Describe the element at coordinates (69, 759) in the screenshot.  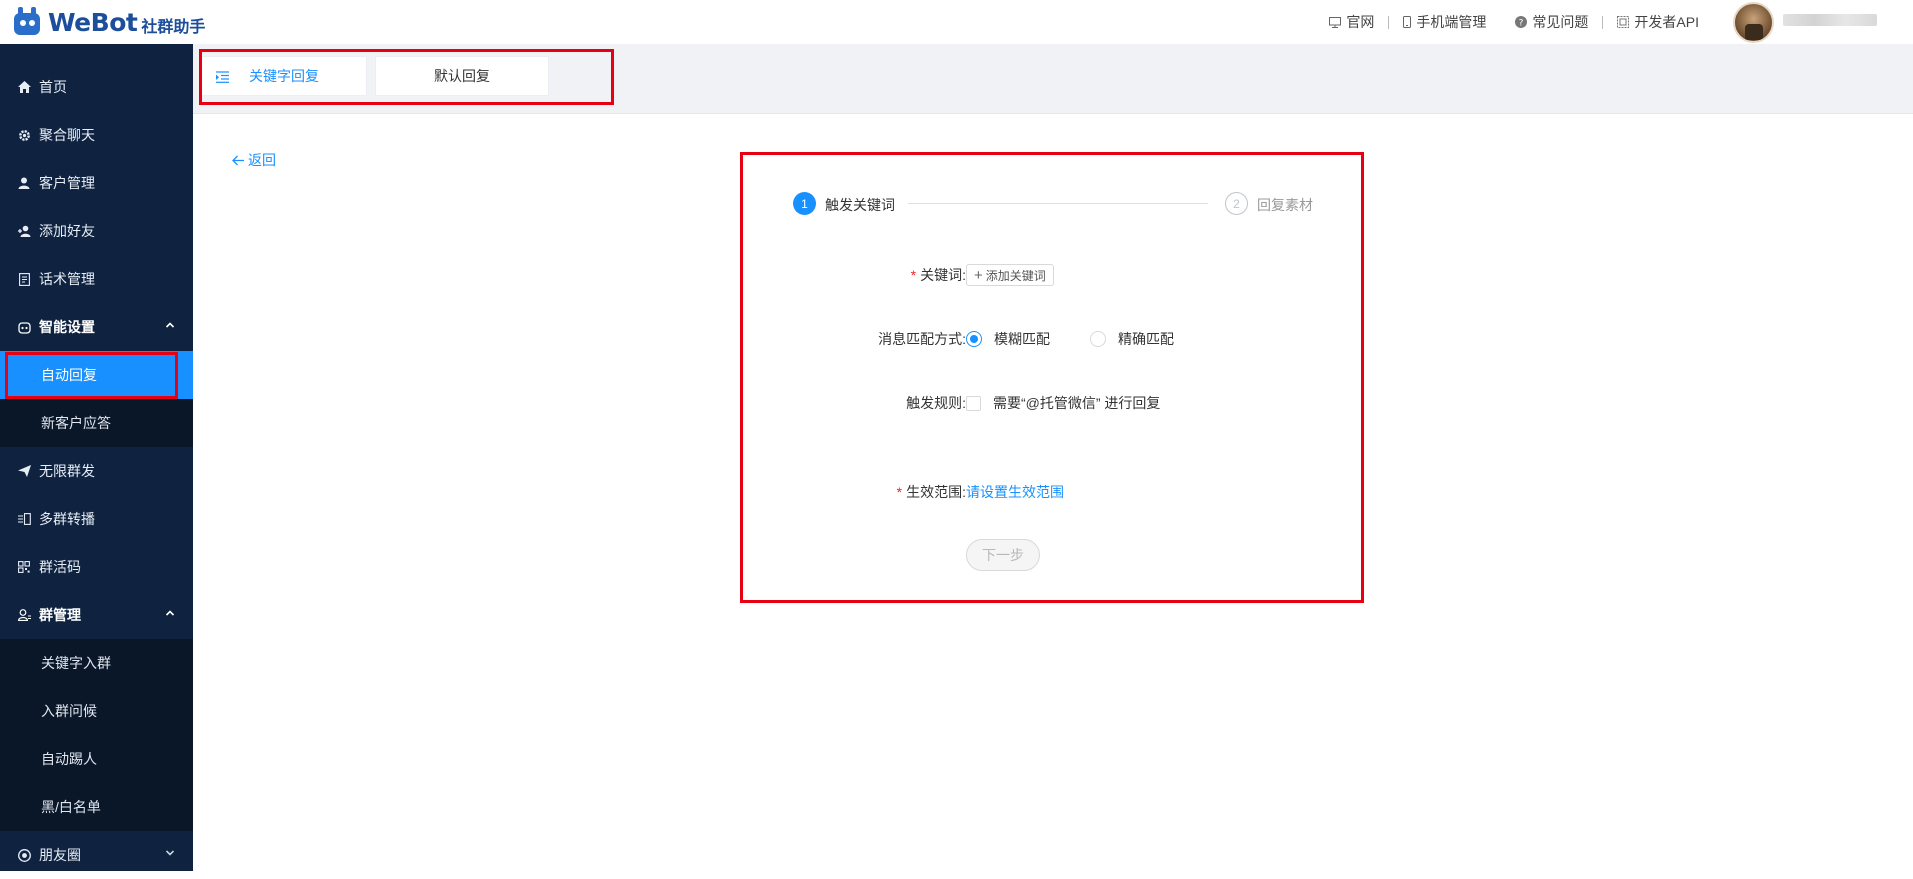
I see `sidebar-item-label: 自动踢人` at that location.